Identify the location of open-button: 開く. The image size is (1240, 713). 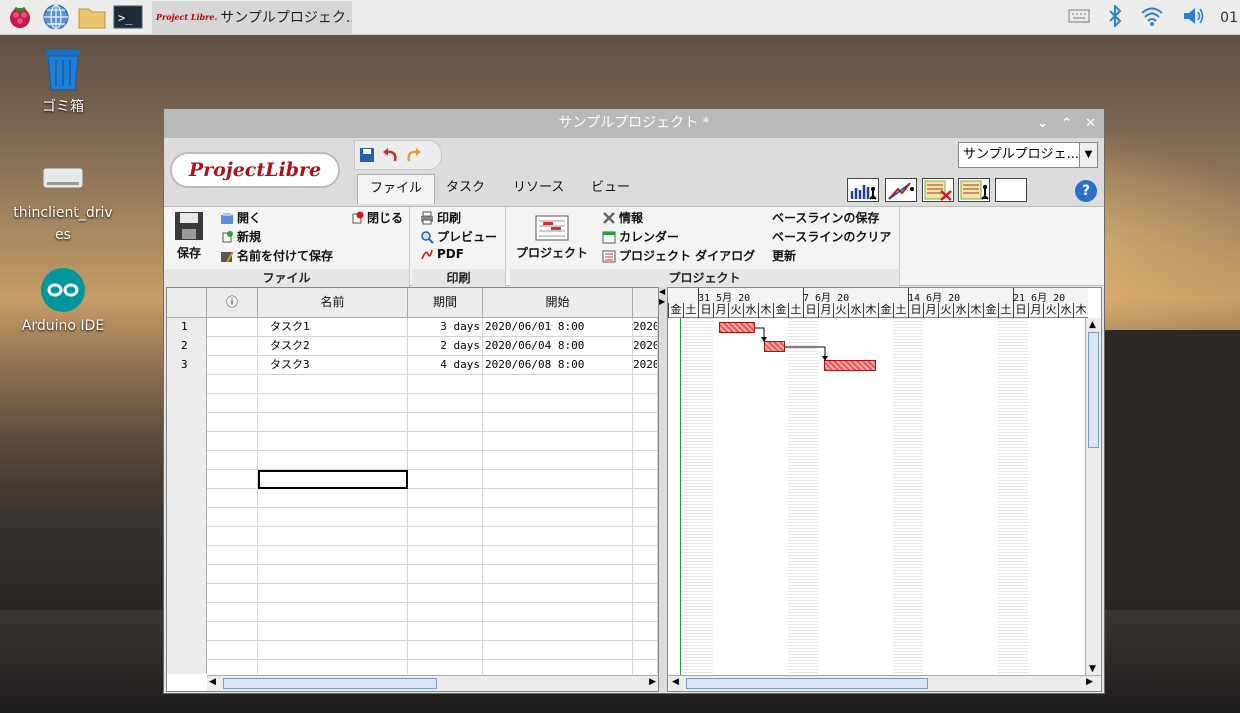
(240, 217).